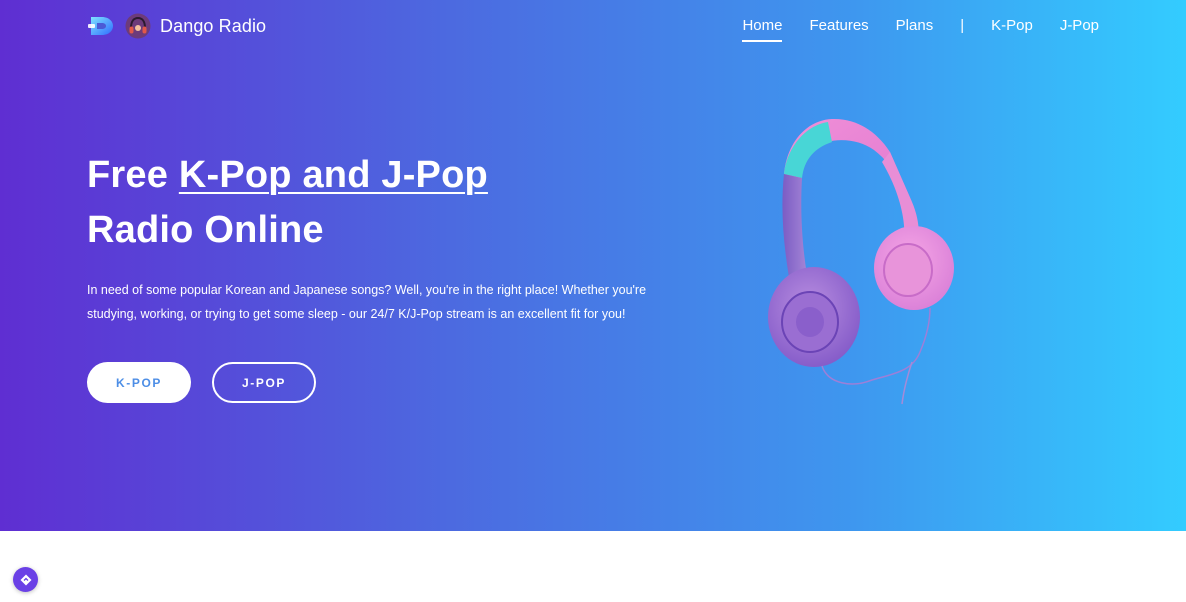  What do you see at coordinates (762, 29) in the screenshot?
I see `nav-home: Home` at bounding box center [762, 29].